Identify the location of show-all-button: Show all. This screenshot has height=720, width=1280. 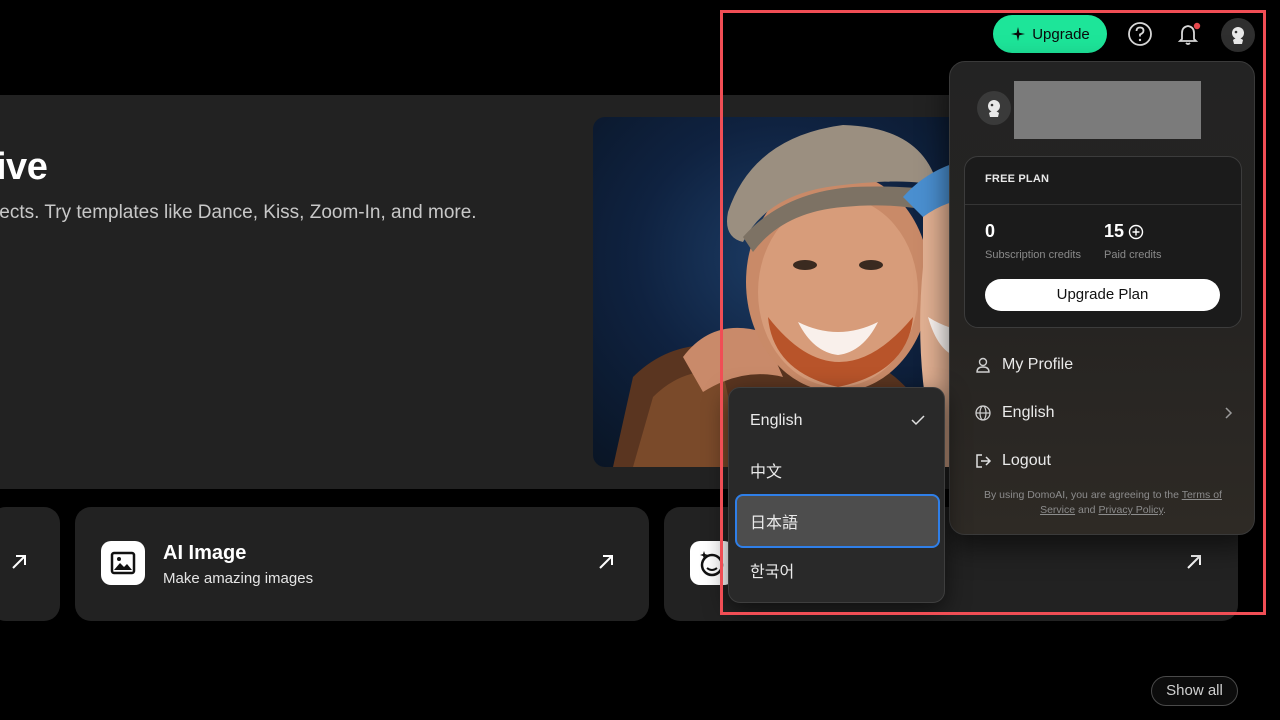
(1194, 691).